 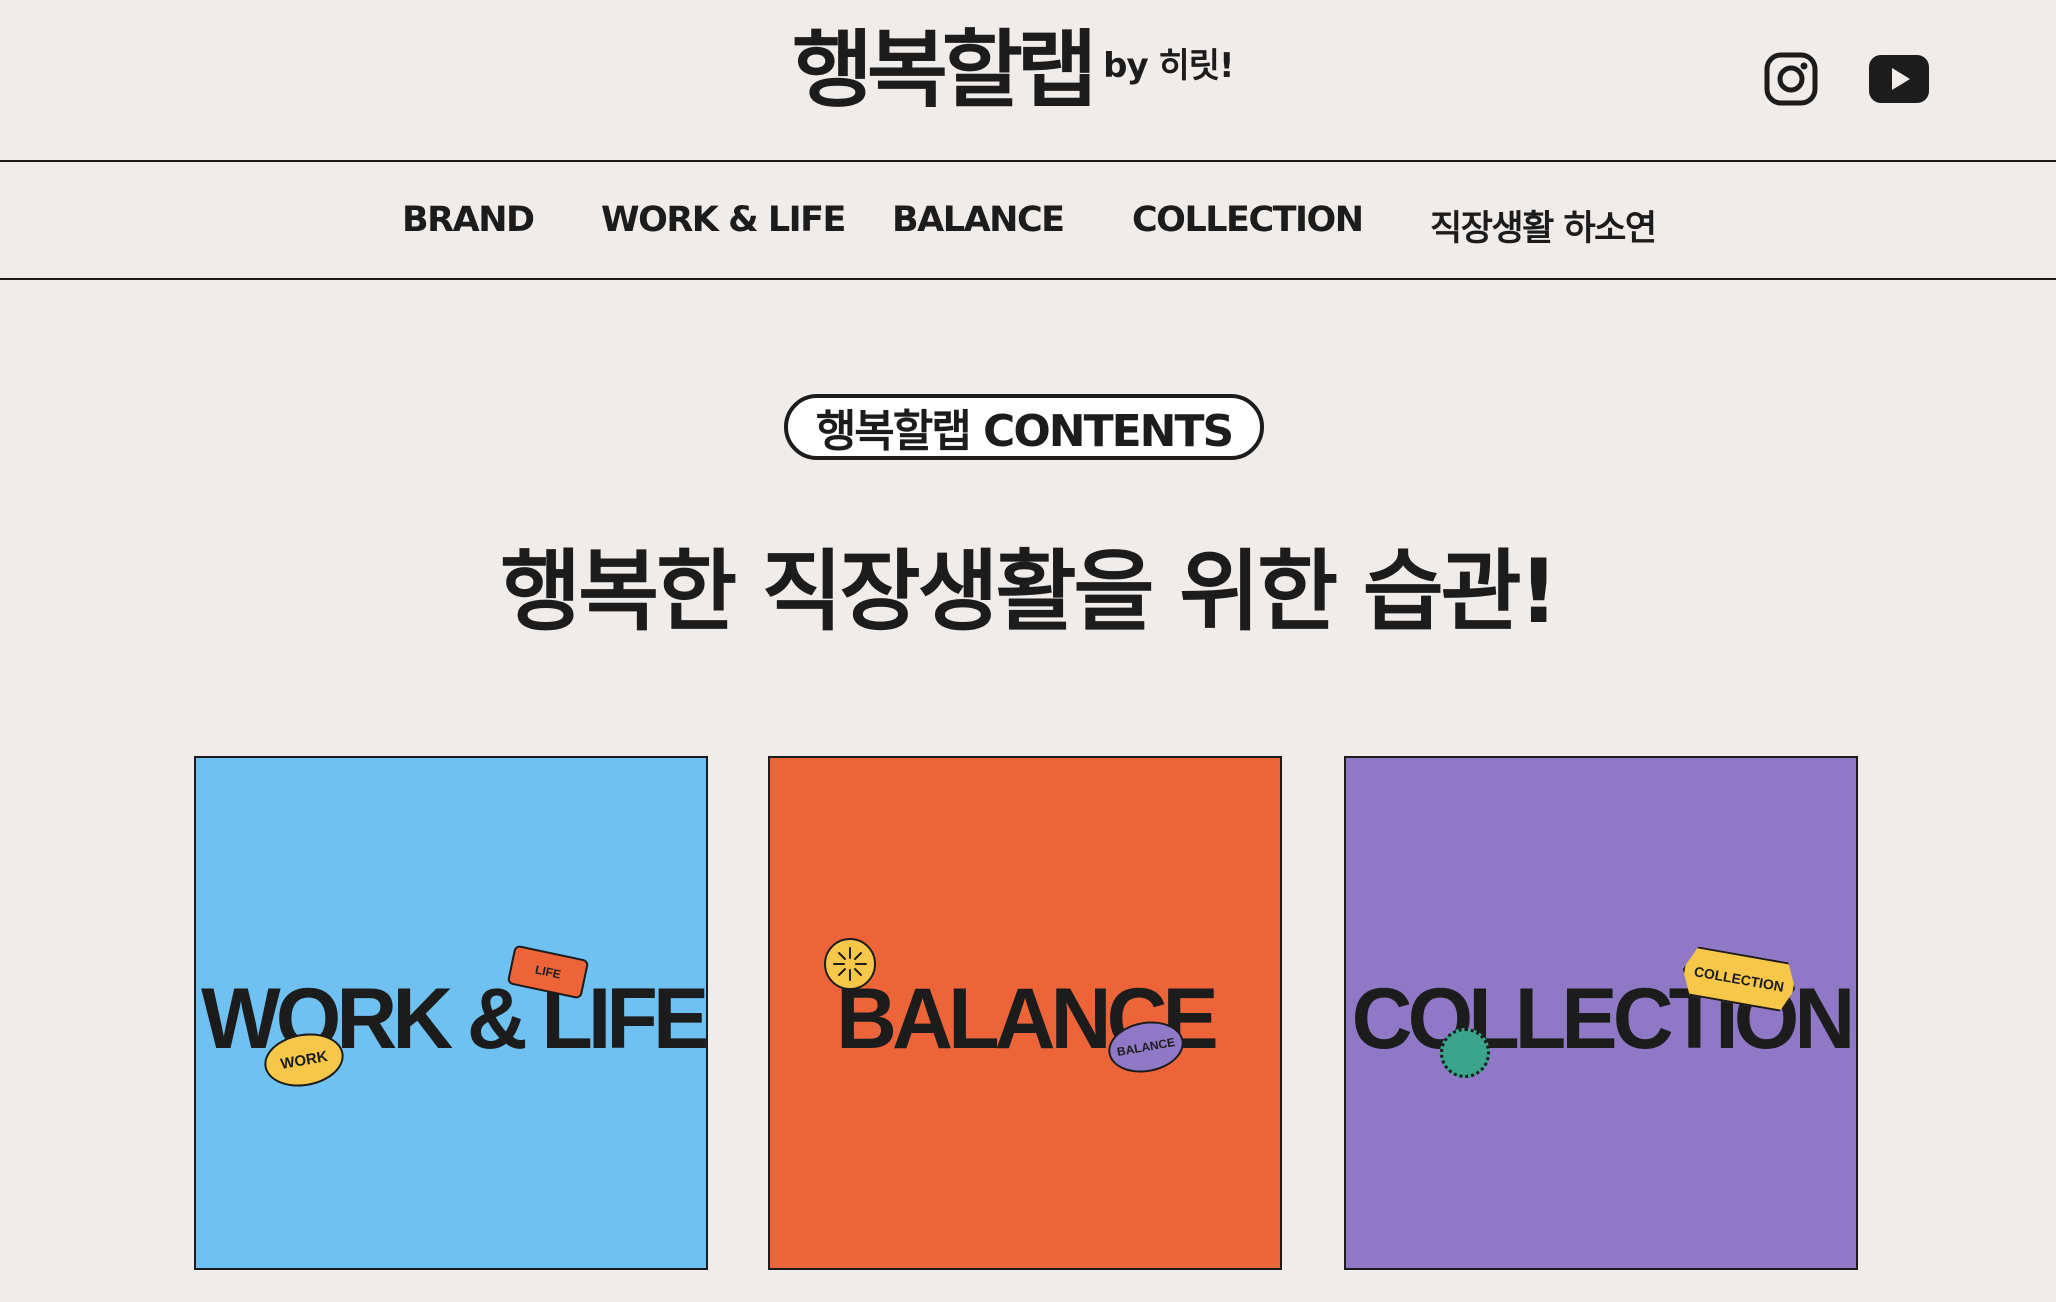 I want to click on site-logo: 행복할랩 by 히릿!, so click(x=1013, y=70).